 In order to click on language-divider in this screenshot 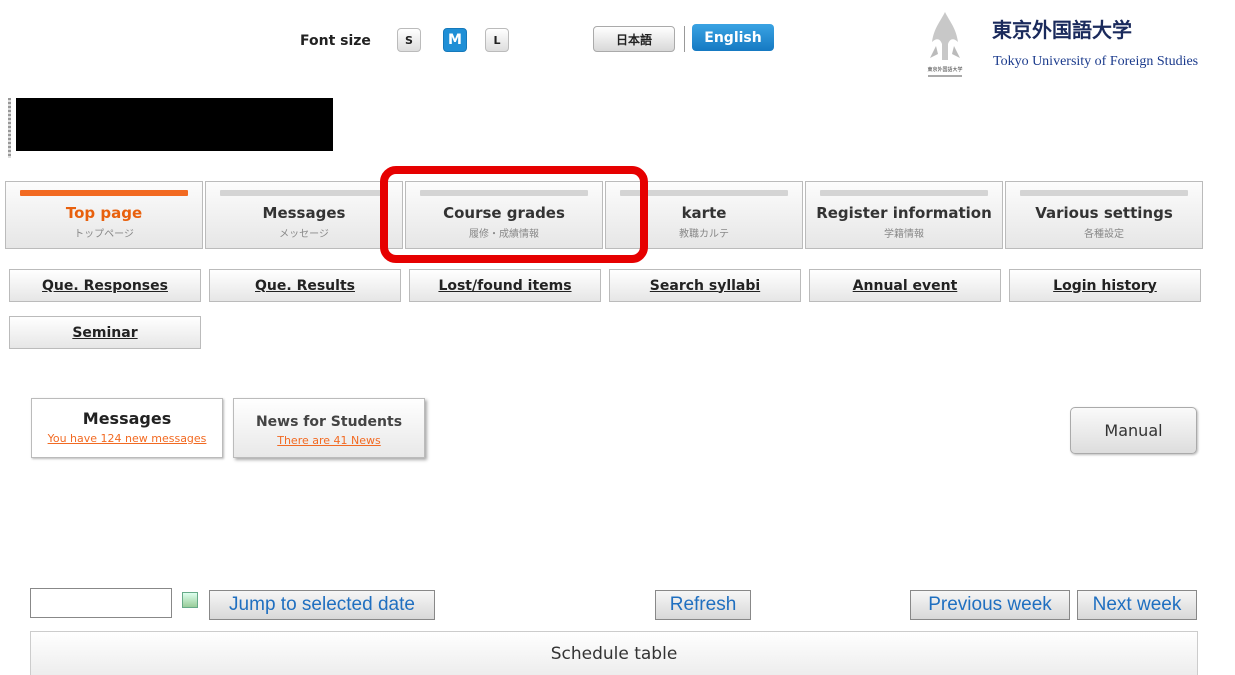, I will do `click(684, 39)`.